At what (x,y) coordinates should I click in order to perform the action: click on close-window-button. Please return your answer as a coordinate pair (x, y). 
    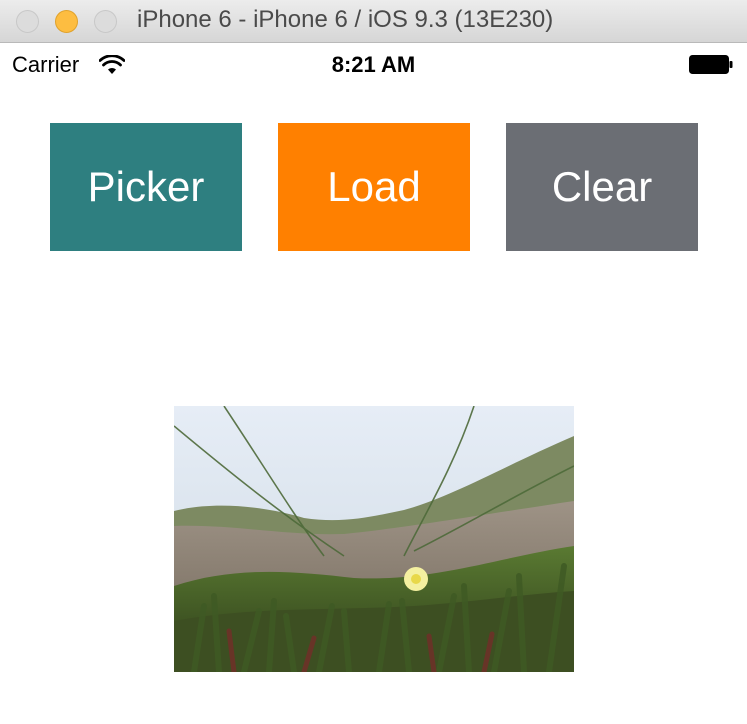
    Looking at the image, I should click on (27, 21).